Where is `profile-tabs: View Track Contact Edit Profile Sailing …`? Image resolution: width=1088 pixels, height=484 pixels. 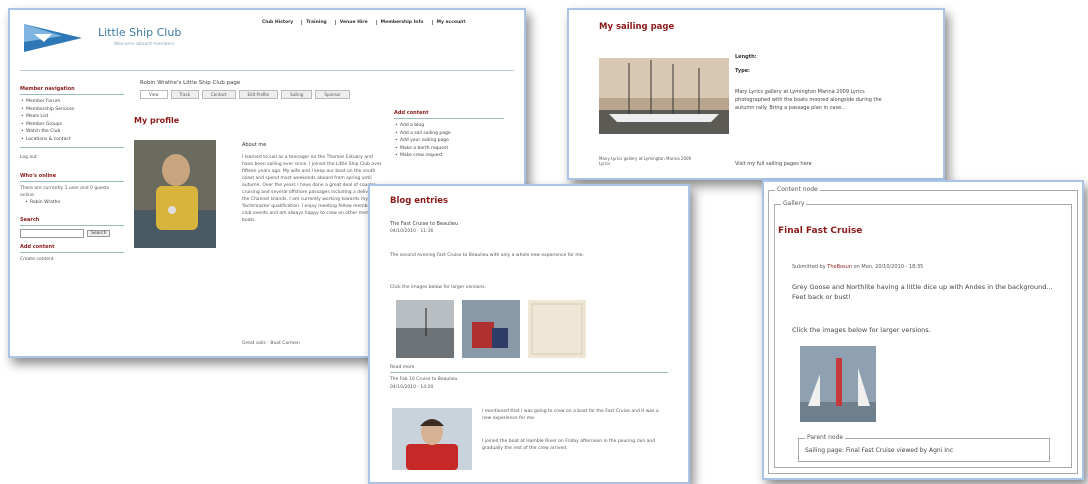
profile-tabs: View Track Contact Edit Profile Sailing … is located at coordinates (245, 94).